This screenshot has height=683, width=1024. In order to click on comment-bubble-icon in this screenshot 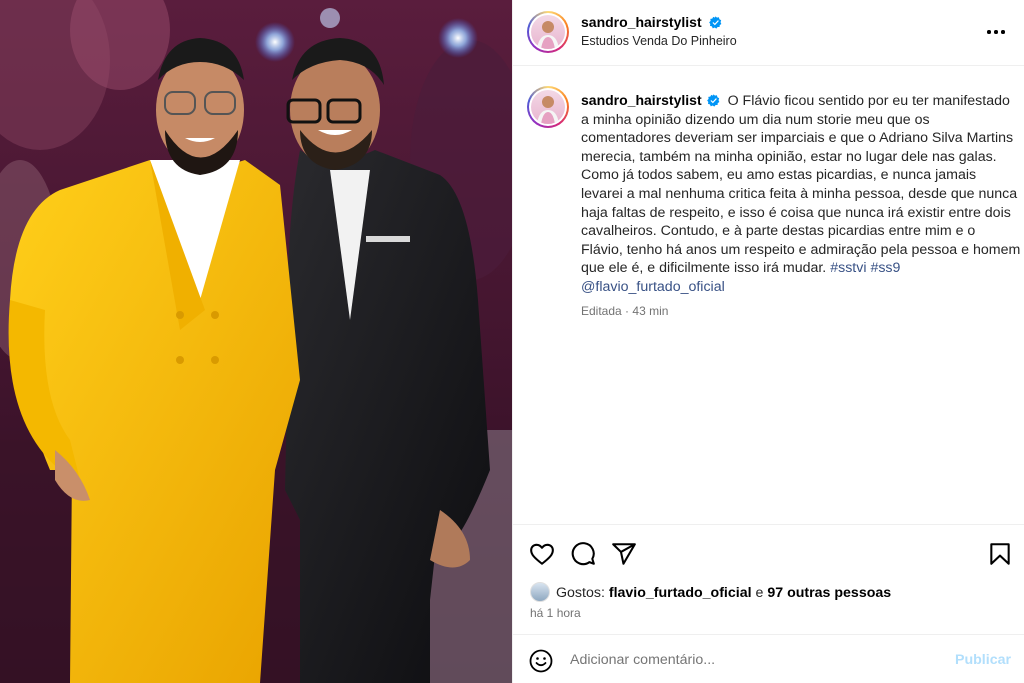, I will do `click(583, 554)`.